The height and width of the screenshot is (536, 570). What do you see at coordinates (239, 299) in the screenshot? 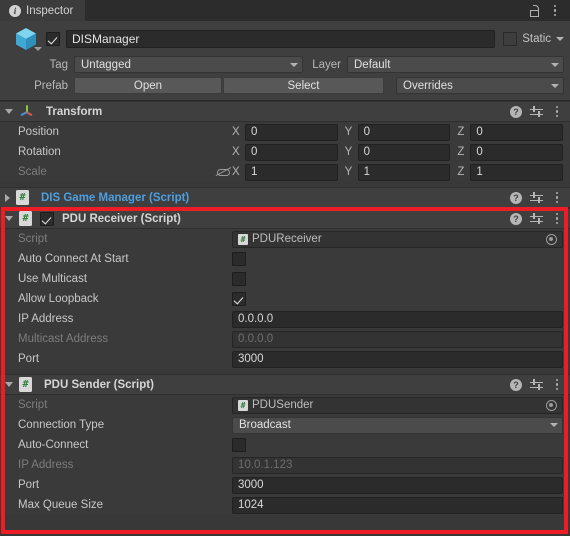
I see `allow-loopback-checkbox` at bounding box center [239, 299].